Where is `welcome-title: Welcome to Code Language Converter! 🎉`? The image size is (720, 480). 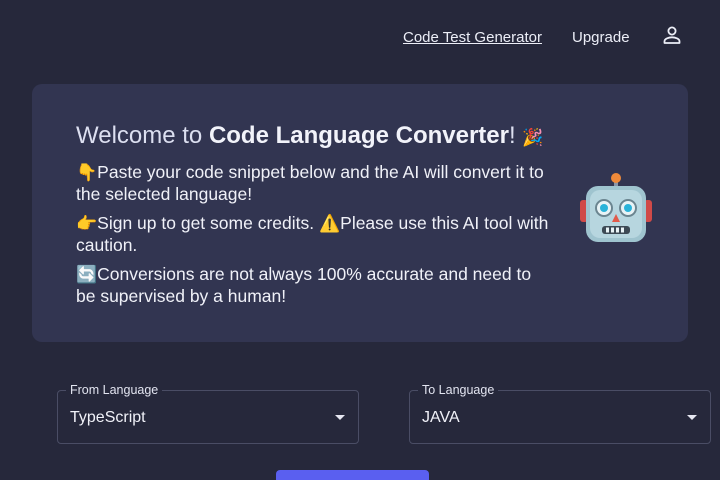 welcome-title: Welcome to Code Language Converter! 🎉 is located at coordinates (310, 136).